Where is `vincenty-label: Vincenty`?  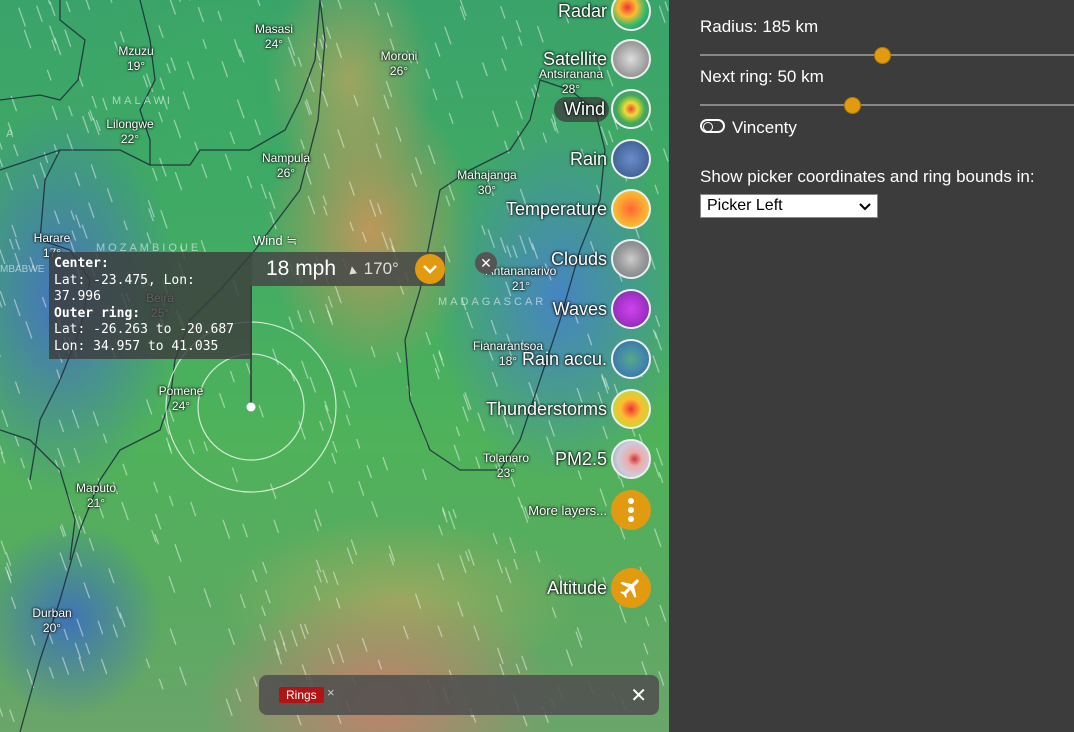
vincenty-label: Vincenty is located at coordinates (764, 127).